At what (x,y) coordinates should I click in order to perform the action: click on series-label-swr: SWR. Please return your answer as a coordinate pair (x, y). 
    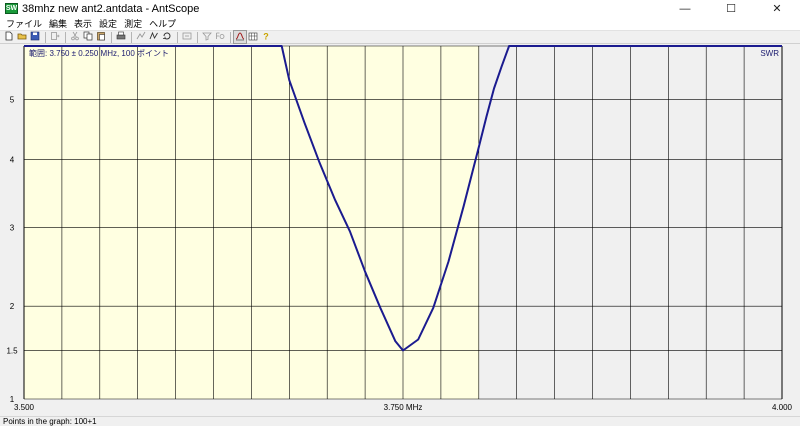
    Looking at the image, I should click on (769, 53).